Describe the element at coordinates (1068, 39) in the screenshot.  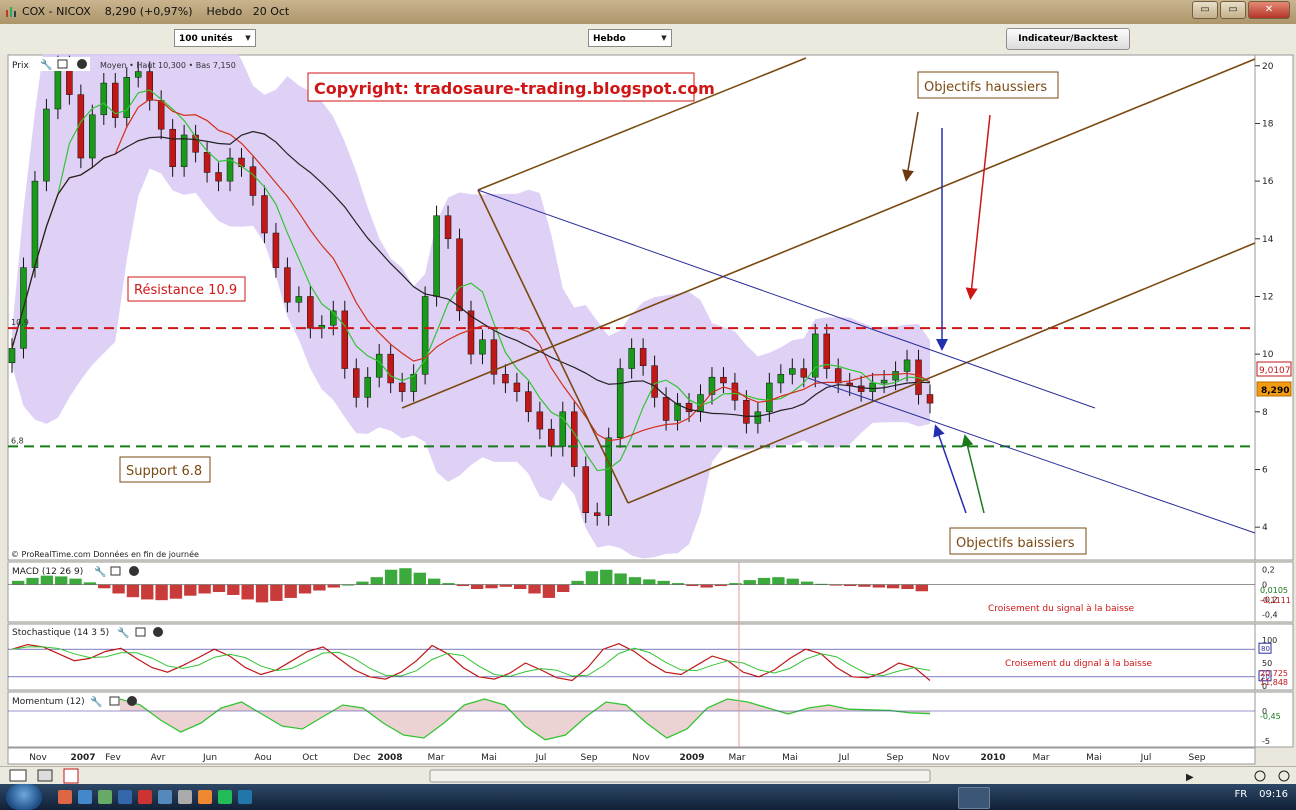
I see `indicator-backtest-button: Indicateur/Backtest` at that location.